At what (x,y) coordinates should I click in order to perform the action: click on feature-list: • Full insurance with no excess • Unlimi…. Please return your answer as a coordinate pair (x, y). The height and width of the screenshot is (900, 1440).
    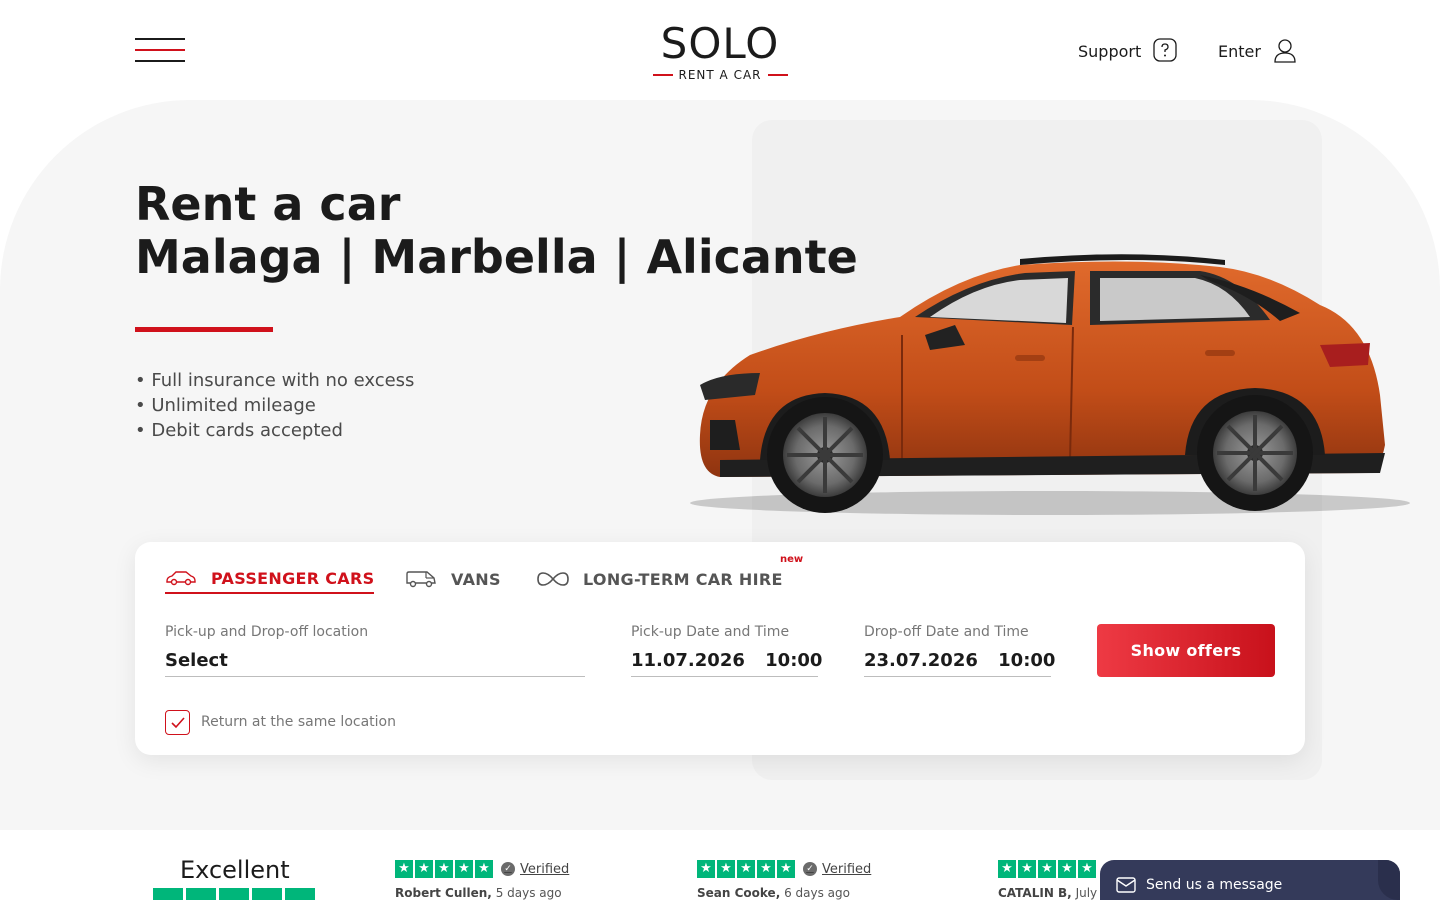
    Looking at the image, I should click on (274, 405).